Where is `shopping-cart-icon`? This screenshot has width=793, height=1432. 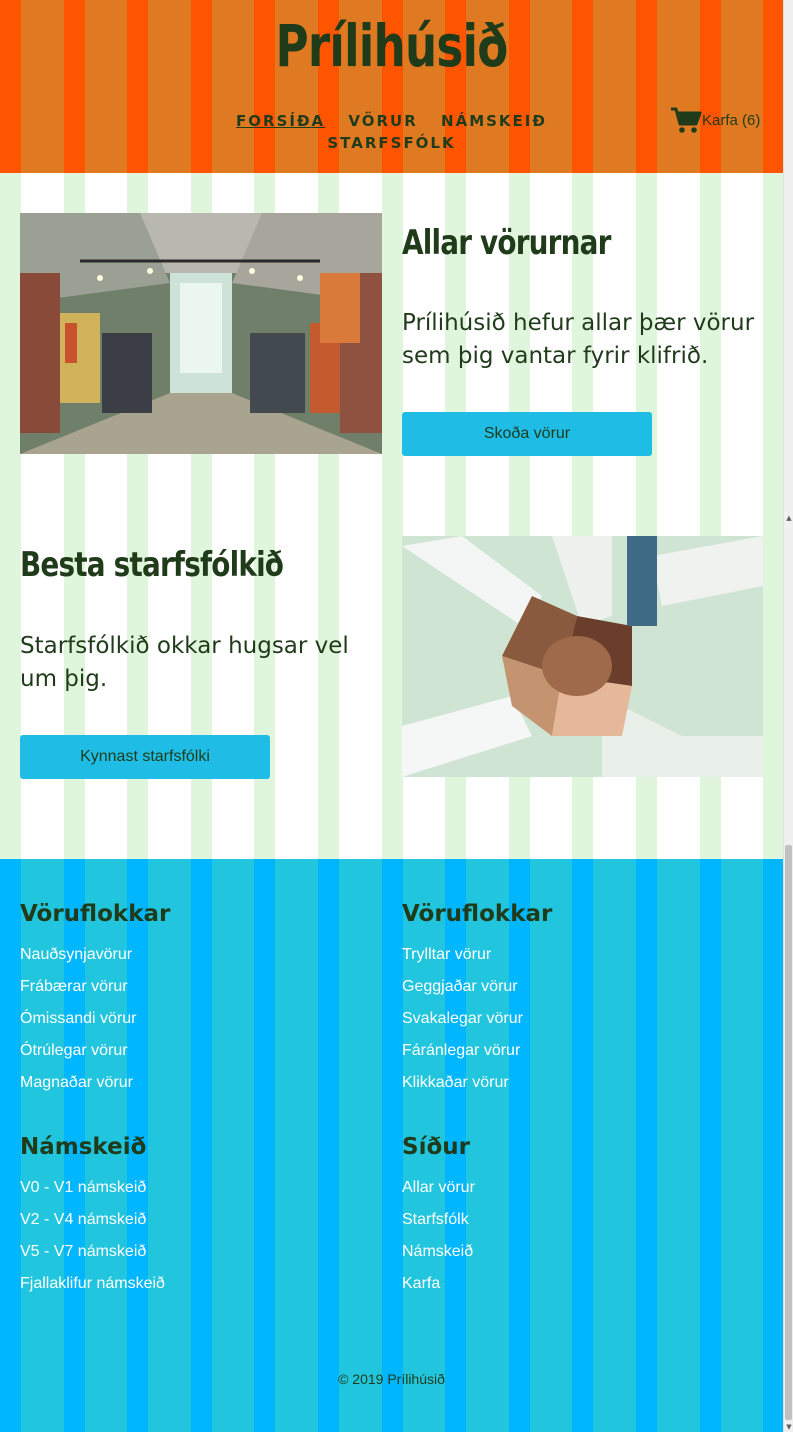
shopping-cart-icon is located at coordinates (686, 120).